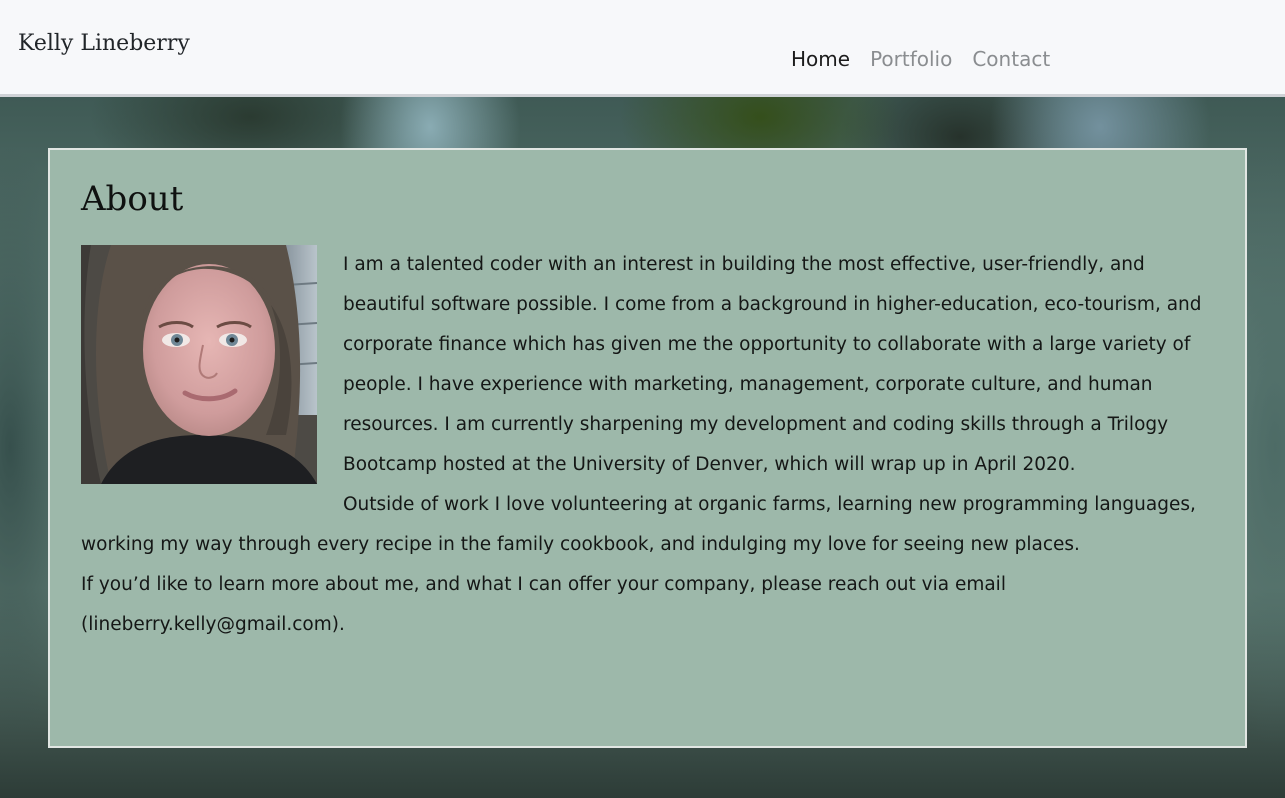  I want to click on nav-home: Home, so click(820, 59).